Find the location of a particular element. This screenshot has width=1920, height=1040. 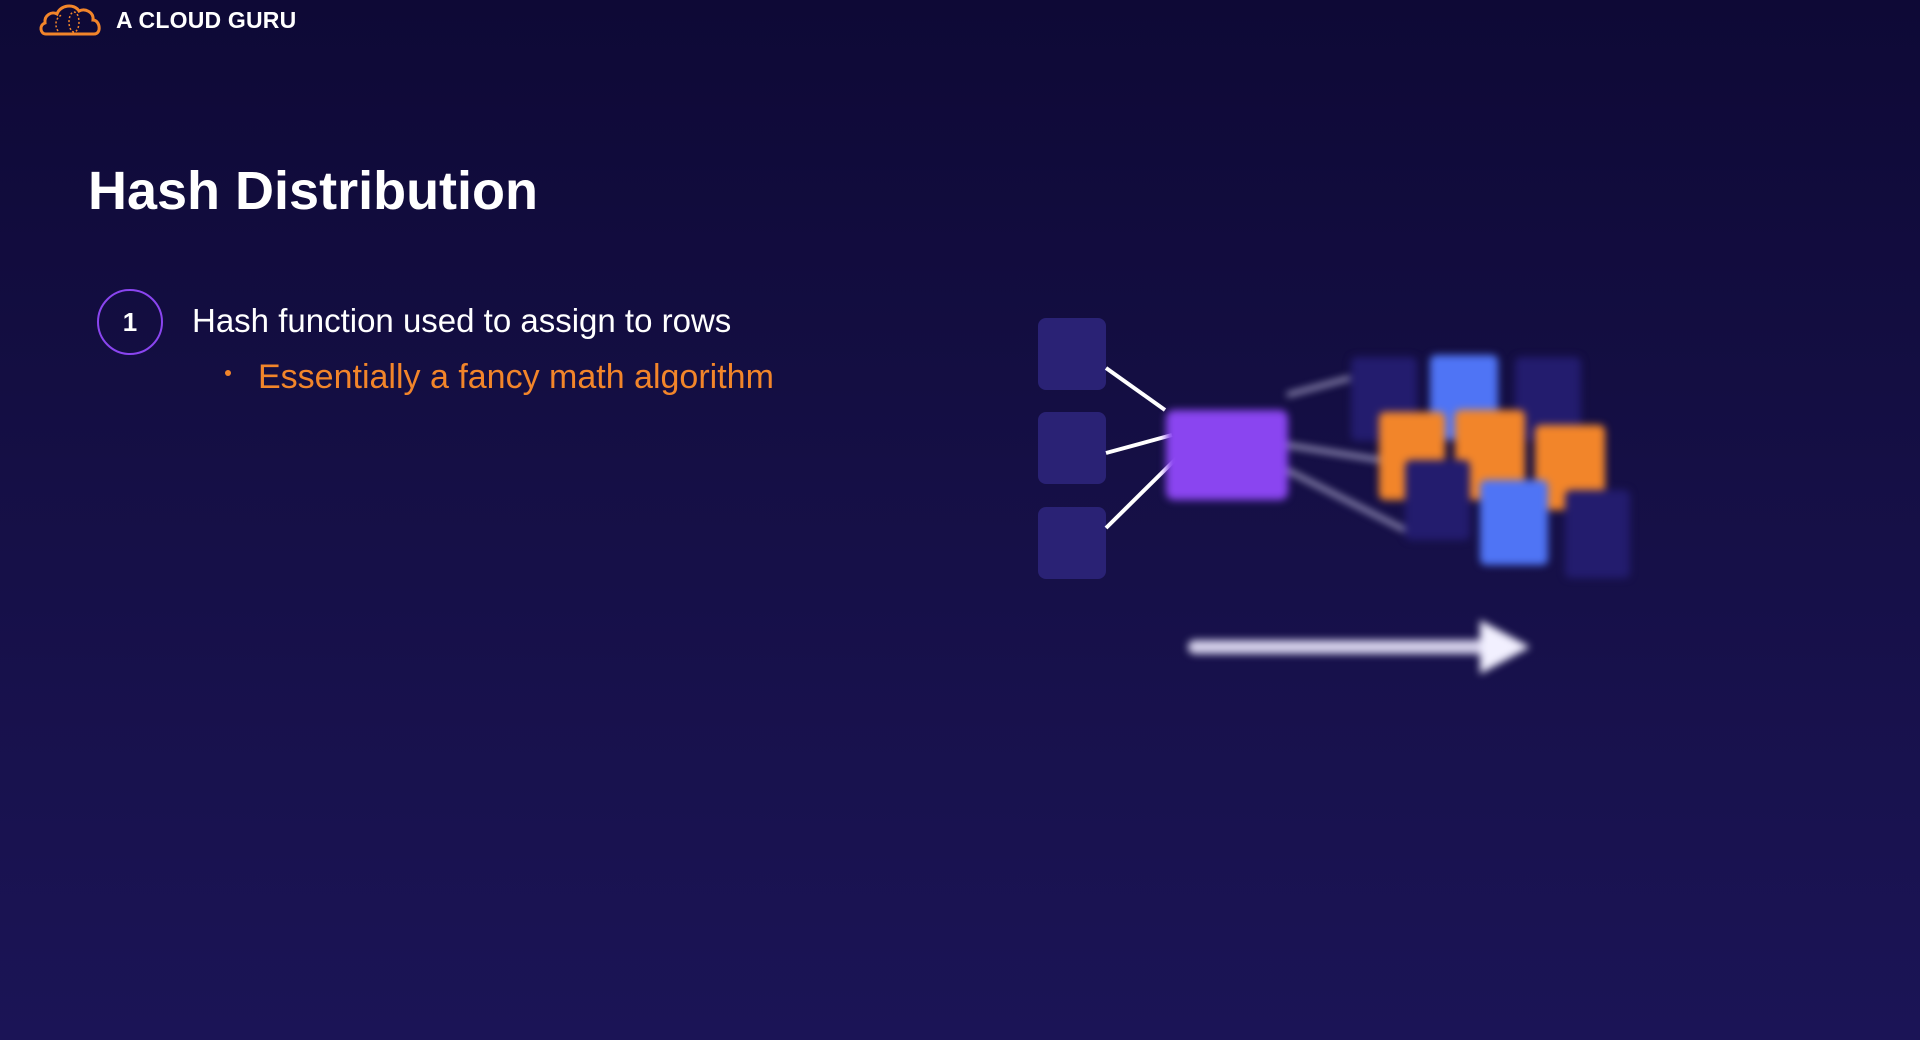

hash-function-block is located at coordinates (1227, 455).